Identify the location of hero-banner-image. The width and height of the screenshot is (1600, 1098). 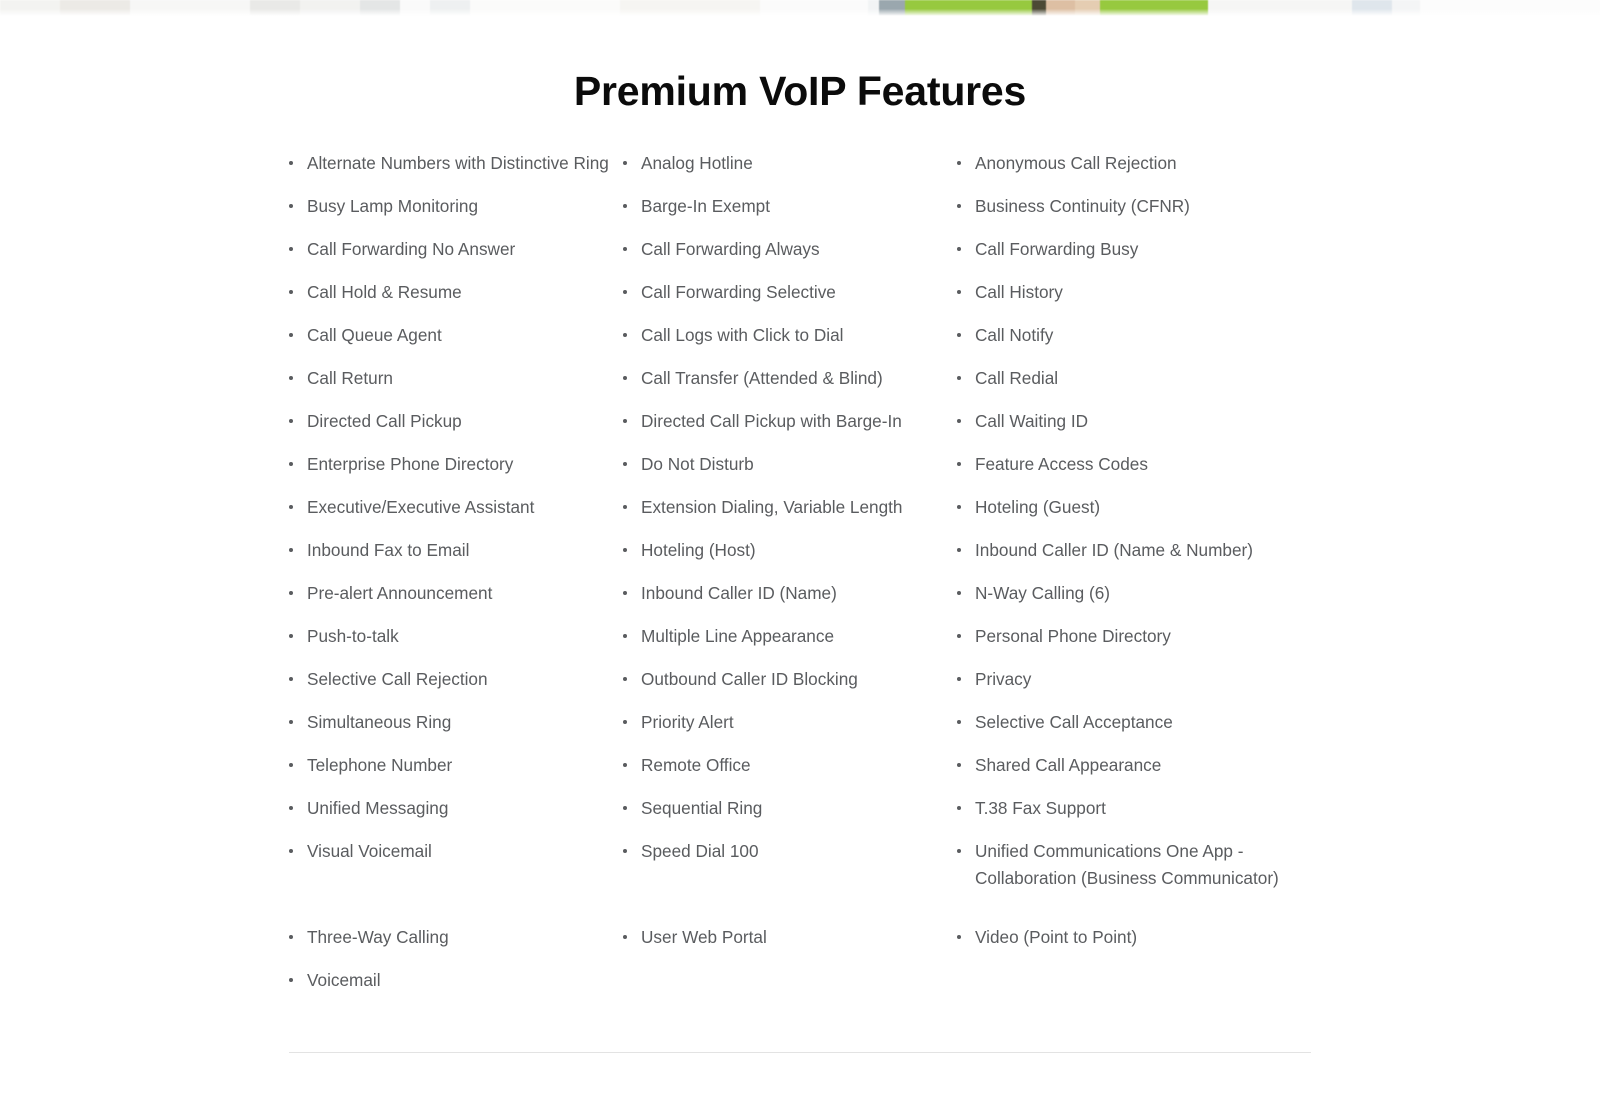
(800, 8).